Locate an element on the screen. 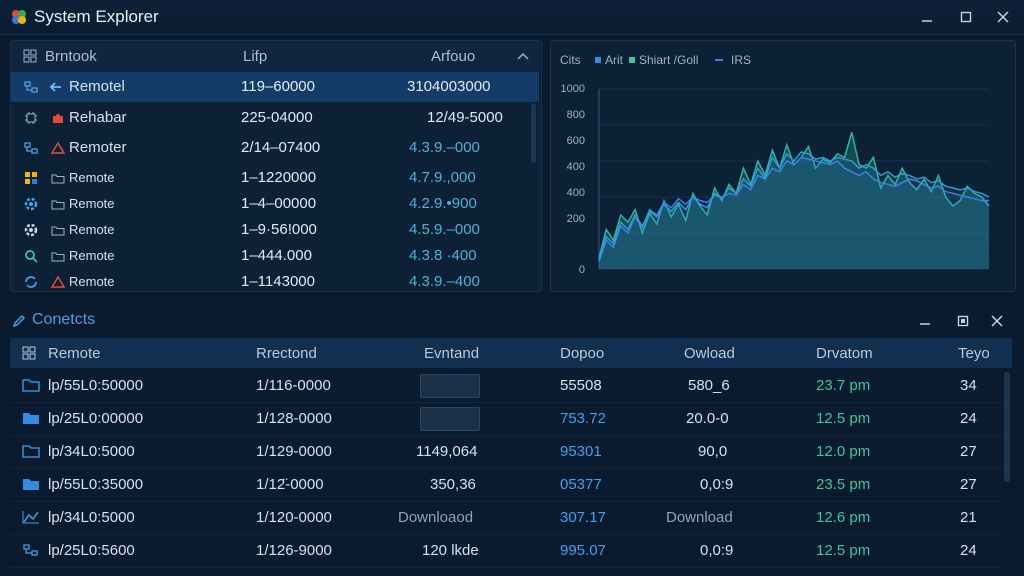  cell-evntand: 120 lkde is located at coordinates (450, 550).